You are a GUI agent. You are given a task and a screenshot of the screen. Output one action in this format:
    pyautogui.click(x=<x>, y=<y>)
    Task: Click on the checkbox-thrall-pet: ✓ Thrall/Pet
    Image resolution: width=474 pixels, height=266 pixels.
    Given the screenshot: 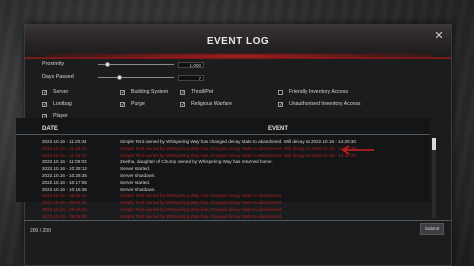 What is the action you would take?
    pyautogui.click(x=196, y=92)
    